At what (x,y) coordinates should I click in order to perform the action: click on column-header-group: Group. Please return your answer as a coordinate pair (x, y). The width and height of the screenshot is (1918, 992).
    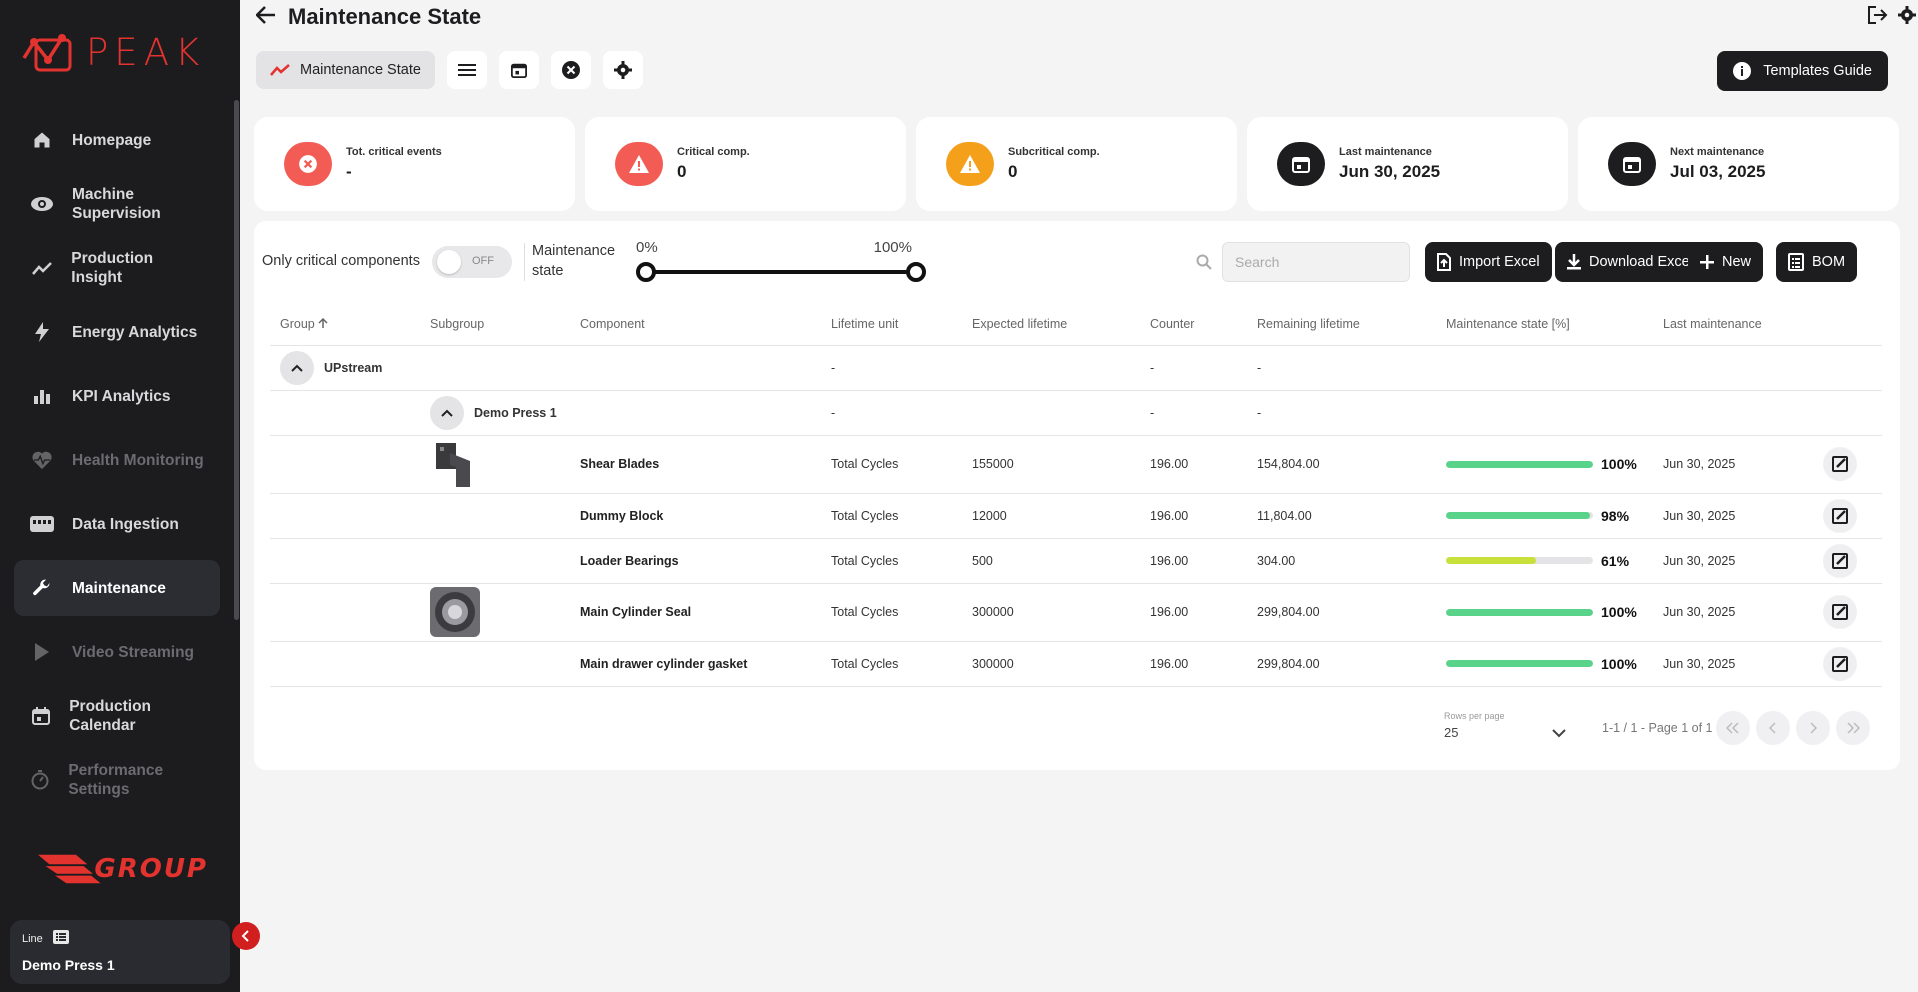
    Looking at the image, I should click on (345, 324).